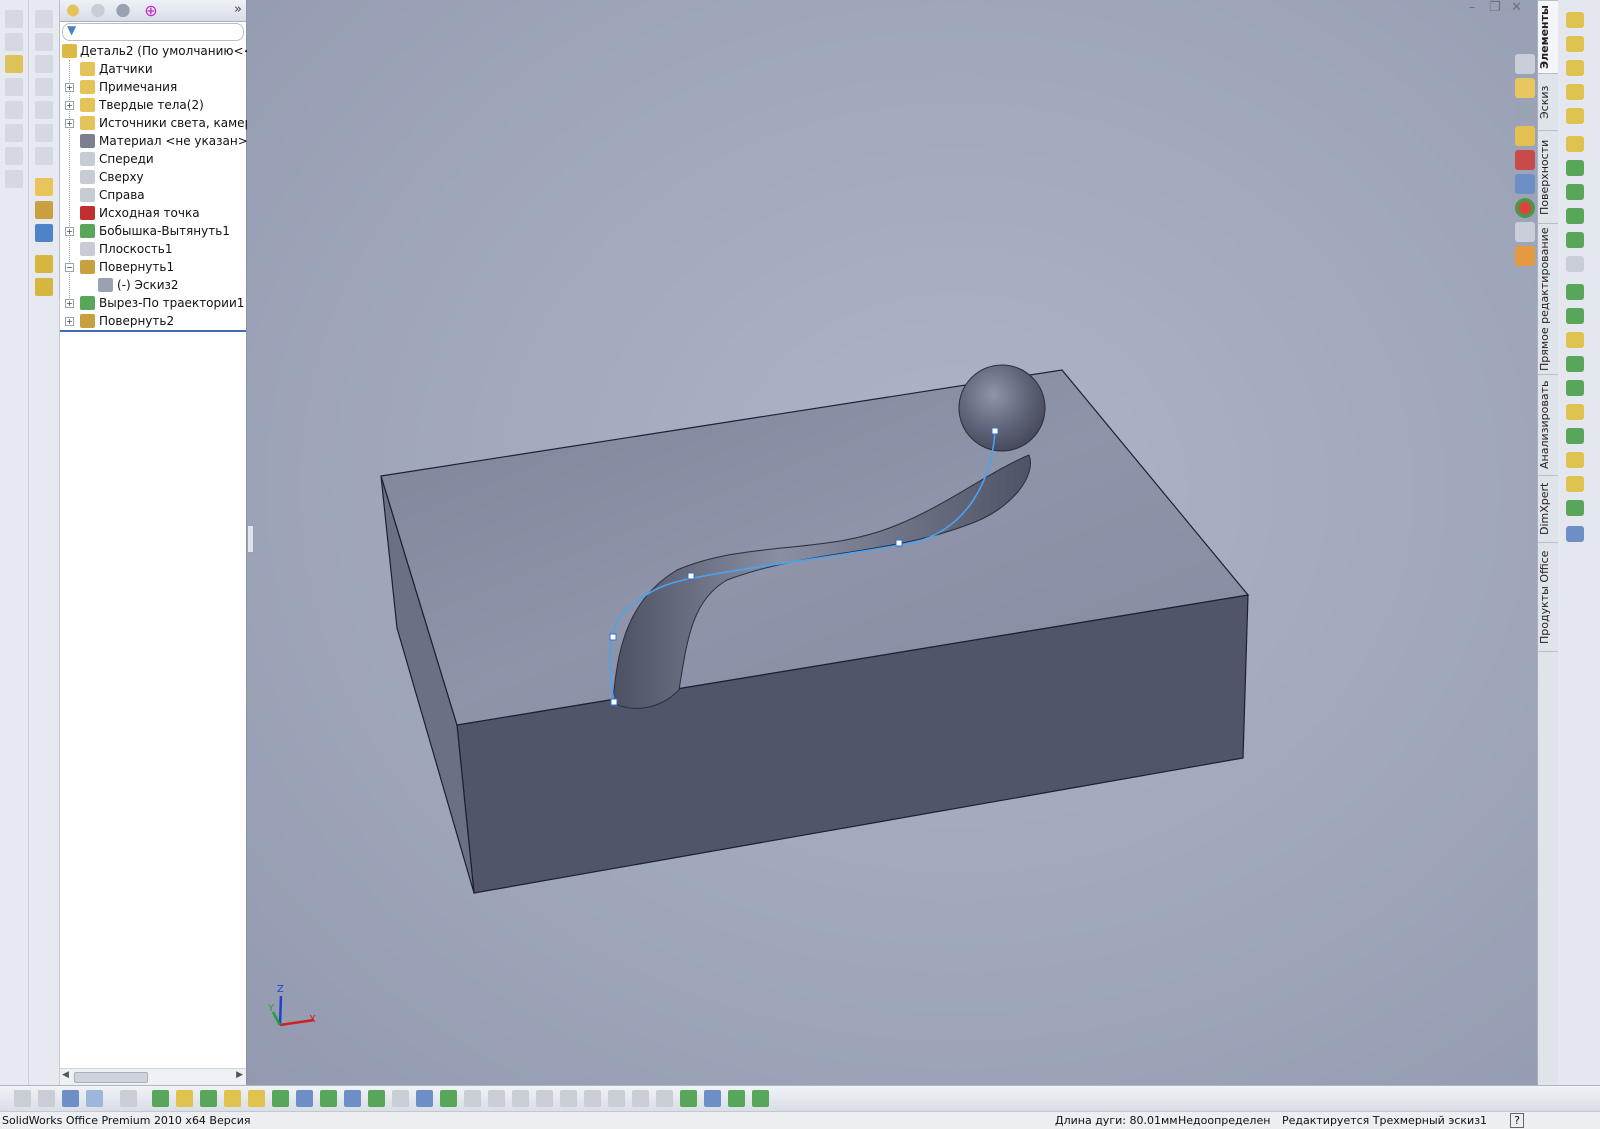  Describe the element at coordinates (1548, 102) in the screenshot. I see `tab-sketch: Эскиз` at that location.